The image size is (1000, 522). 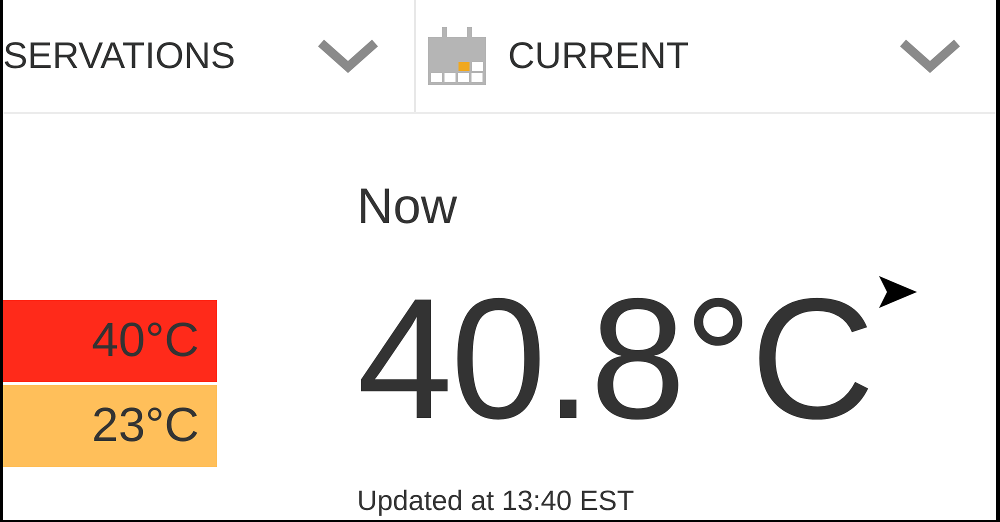 What do you see at coordinates (110, 341) in the screenshot?
I see `temperature-badge: 40°C` at bounding box center [110, 341].